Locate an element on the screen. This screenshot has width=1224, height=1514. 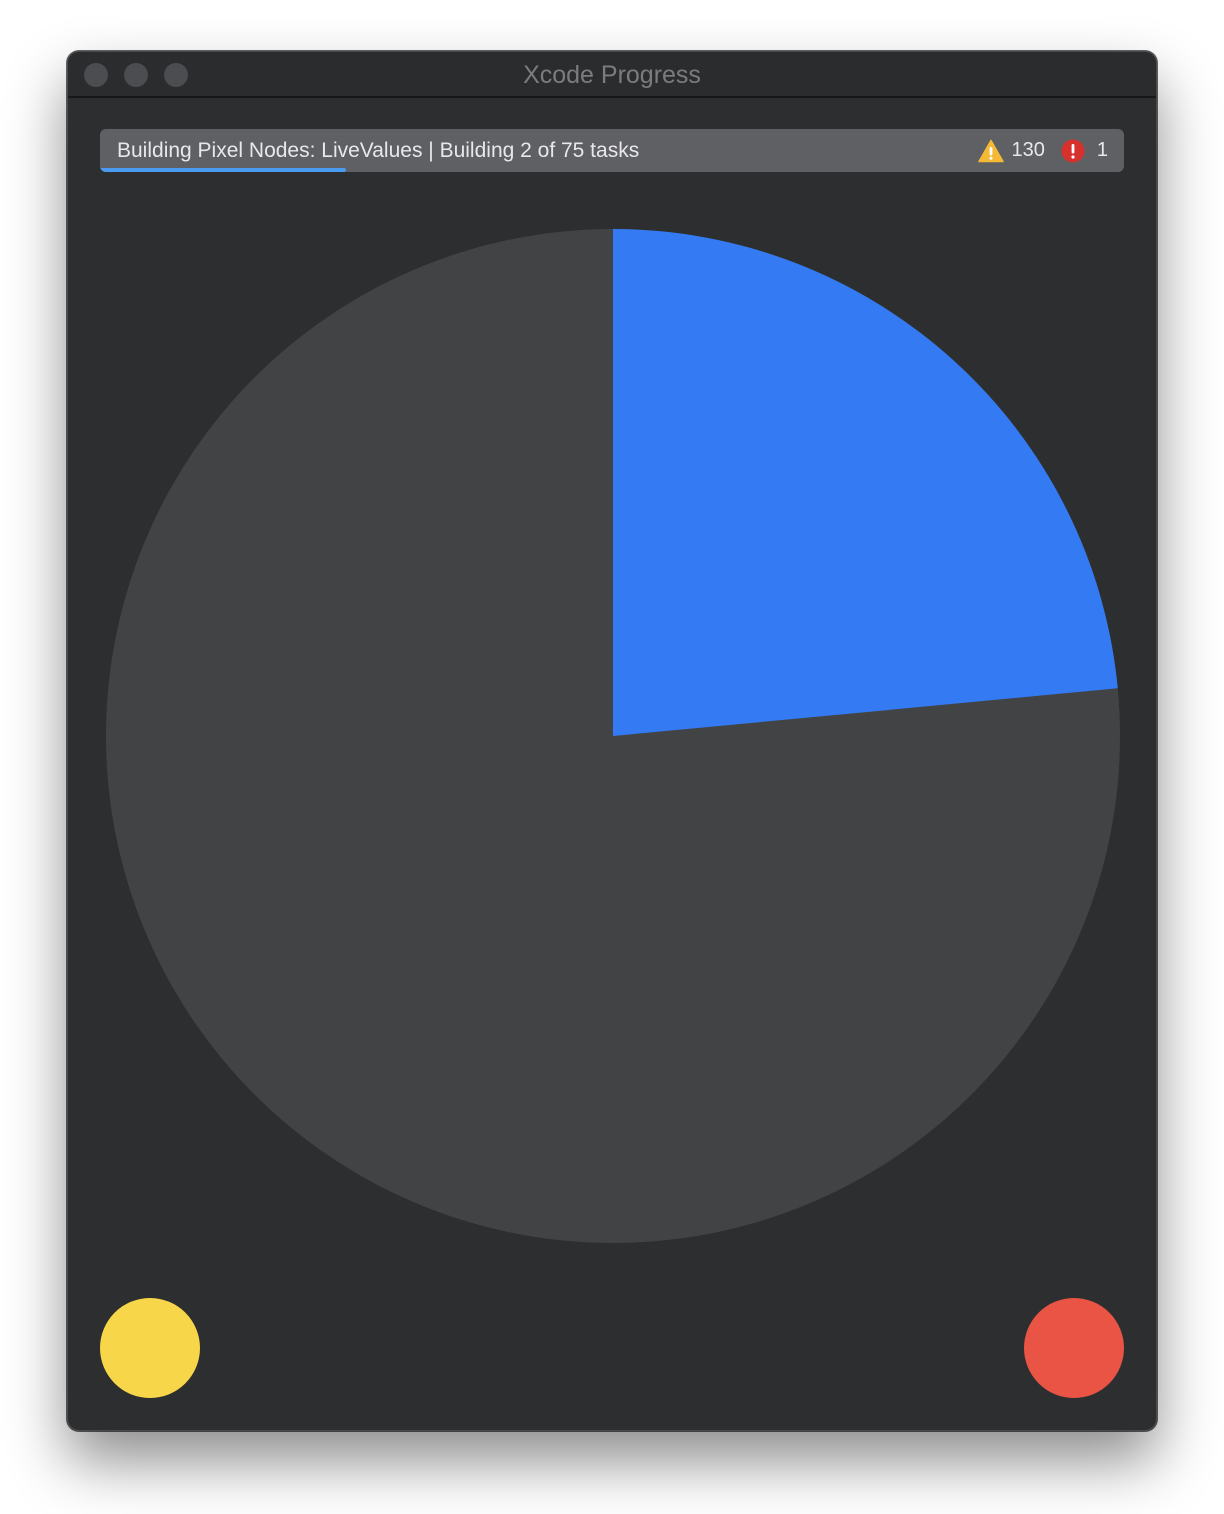
window-title: Xcode Progress is located at coordinates (612, 75).